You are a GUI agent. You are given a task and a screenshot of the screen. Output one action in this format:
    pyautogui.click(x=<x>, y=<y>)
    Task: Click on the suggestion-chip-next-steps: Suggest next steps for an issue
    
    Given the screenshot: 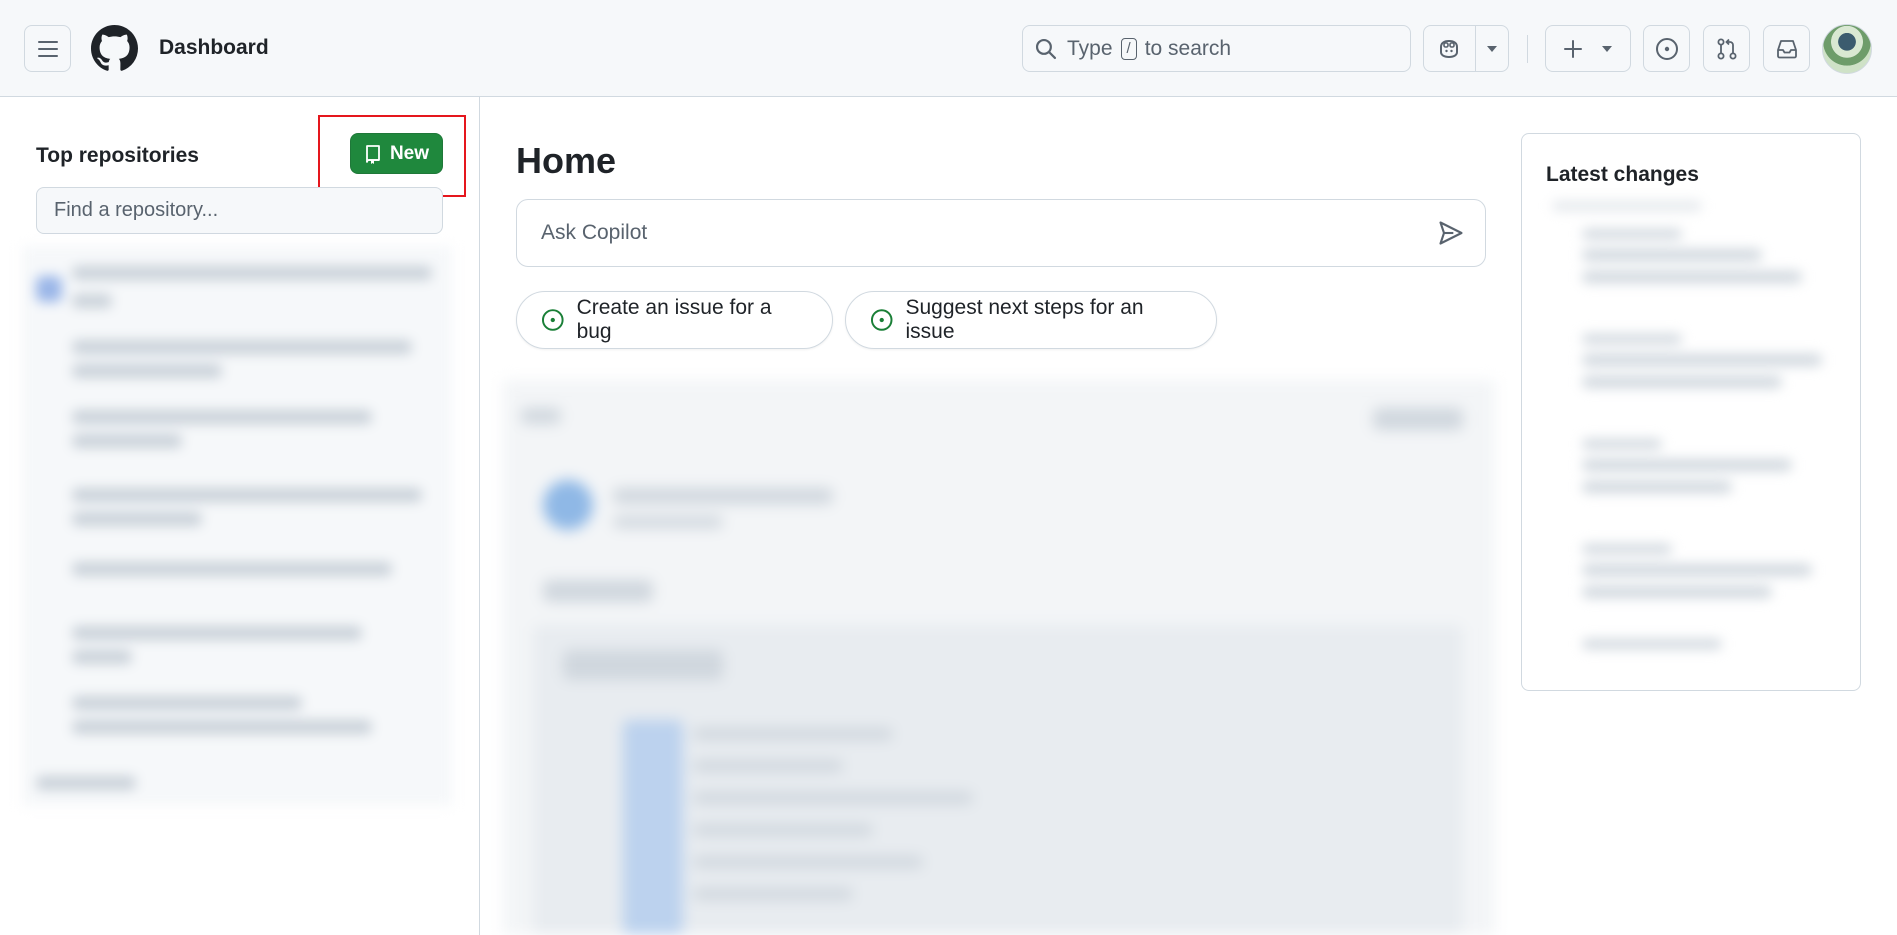 What is the action you would take?
    pyautogui.click(x=1031, y=320)
    